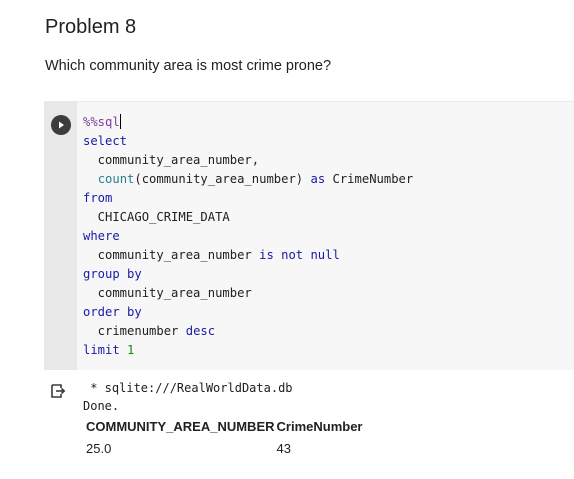 The image size is (574, 479). What do you see at coordinates (101, 122) in the screenshot?
I see `code-token: %%sql` at bounding box center [101, 122].